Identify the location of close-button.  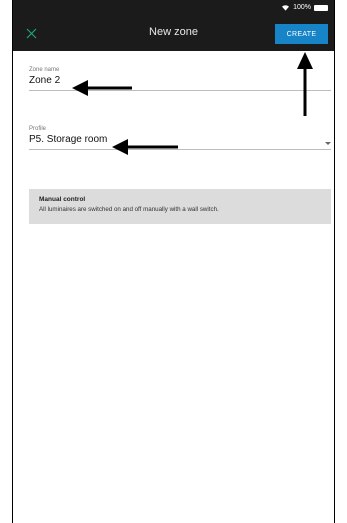
(31, 33).